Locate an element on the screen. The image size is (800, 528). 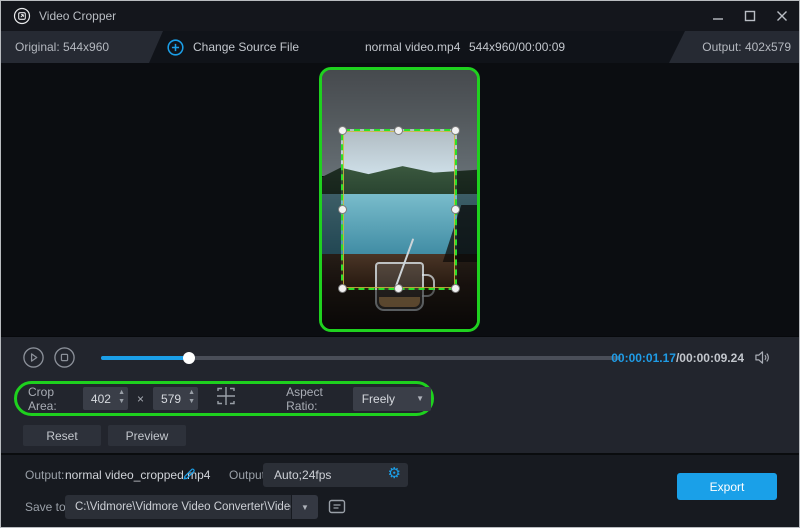
source-dimensions: 544x960/00:00:09 is located at coordinates (517, 47).